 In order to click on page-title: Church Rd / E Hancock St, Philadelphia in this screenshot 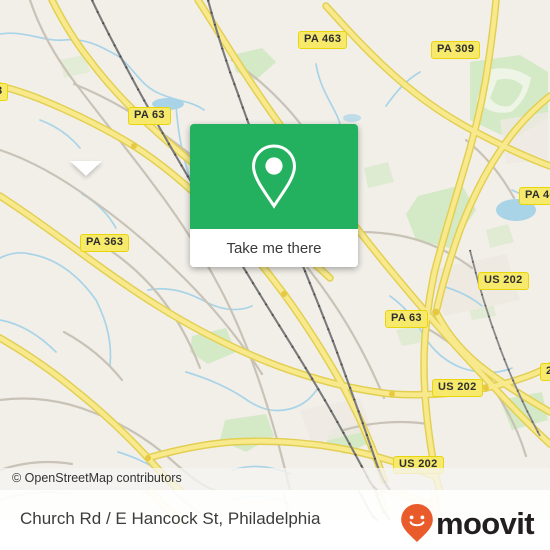, I will do `click(170, 518)`.